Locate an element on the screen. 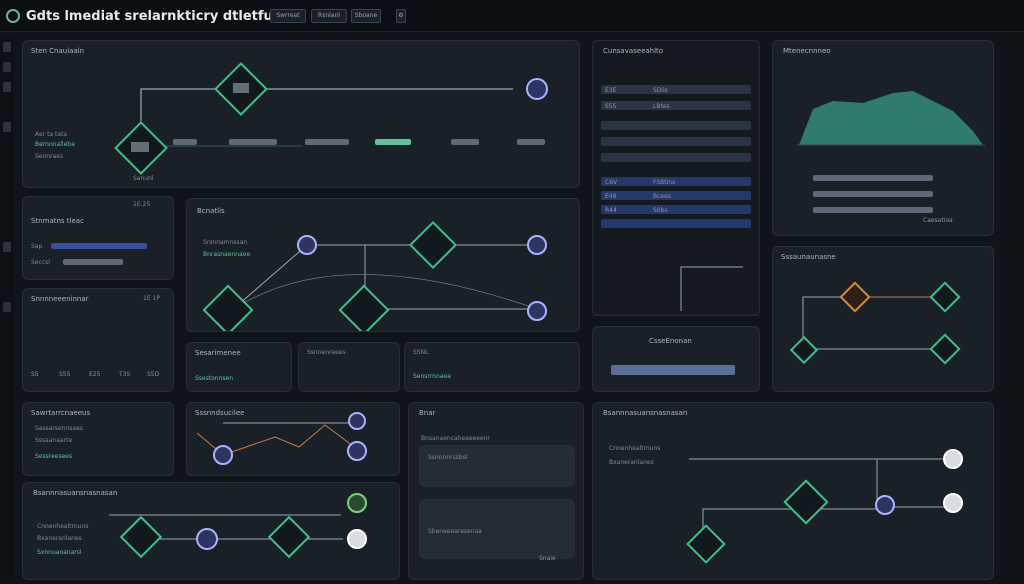  numbers-panel: Snnnneeeninnar 1E 1P S5 S55 E25 T35 S5D is located at coordinates (98, 340).